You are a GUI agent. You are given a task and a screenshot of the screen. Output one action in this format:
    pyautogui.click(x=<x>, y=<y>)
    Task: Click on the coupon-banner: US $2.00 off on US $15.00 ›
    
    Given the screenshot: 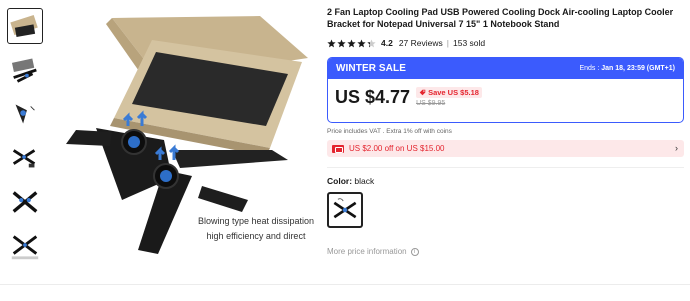 What is the action you would take?
    pyautogui.click(x=505, y=148)
    